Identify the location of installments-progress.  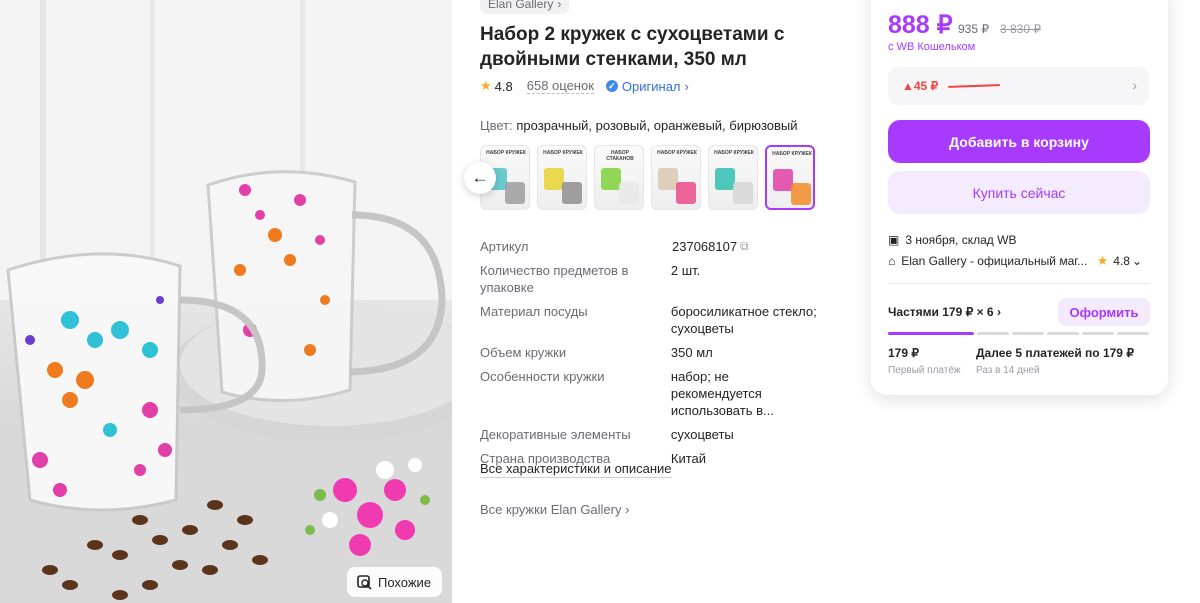
(1019, 333).